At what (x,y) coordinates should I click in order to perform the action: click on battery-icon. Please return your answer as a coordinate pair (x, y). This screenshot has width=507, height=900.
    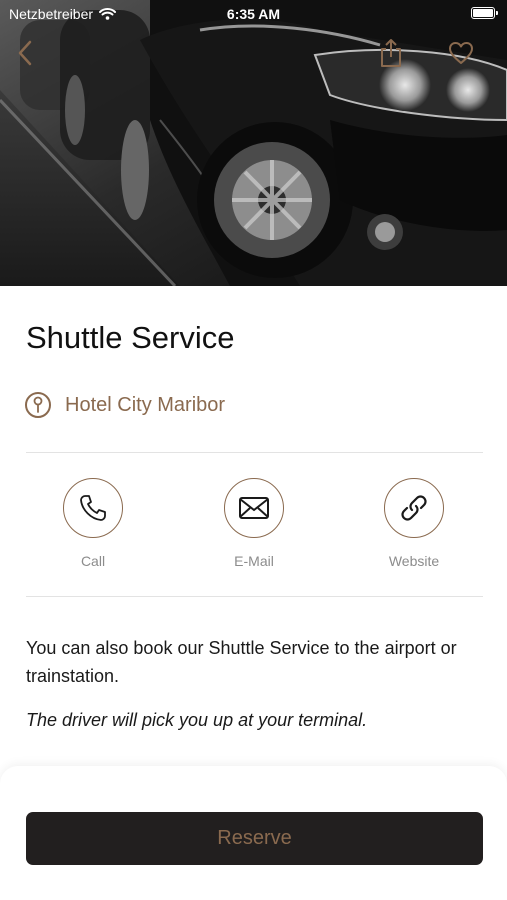
    Looking at the image, I should click on (484, 13).